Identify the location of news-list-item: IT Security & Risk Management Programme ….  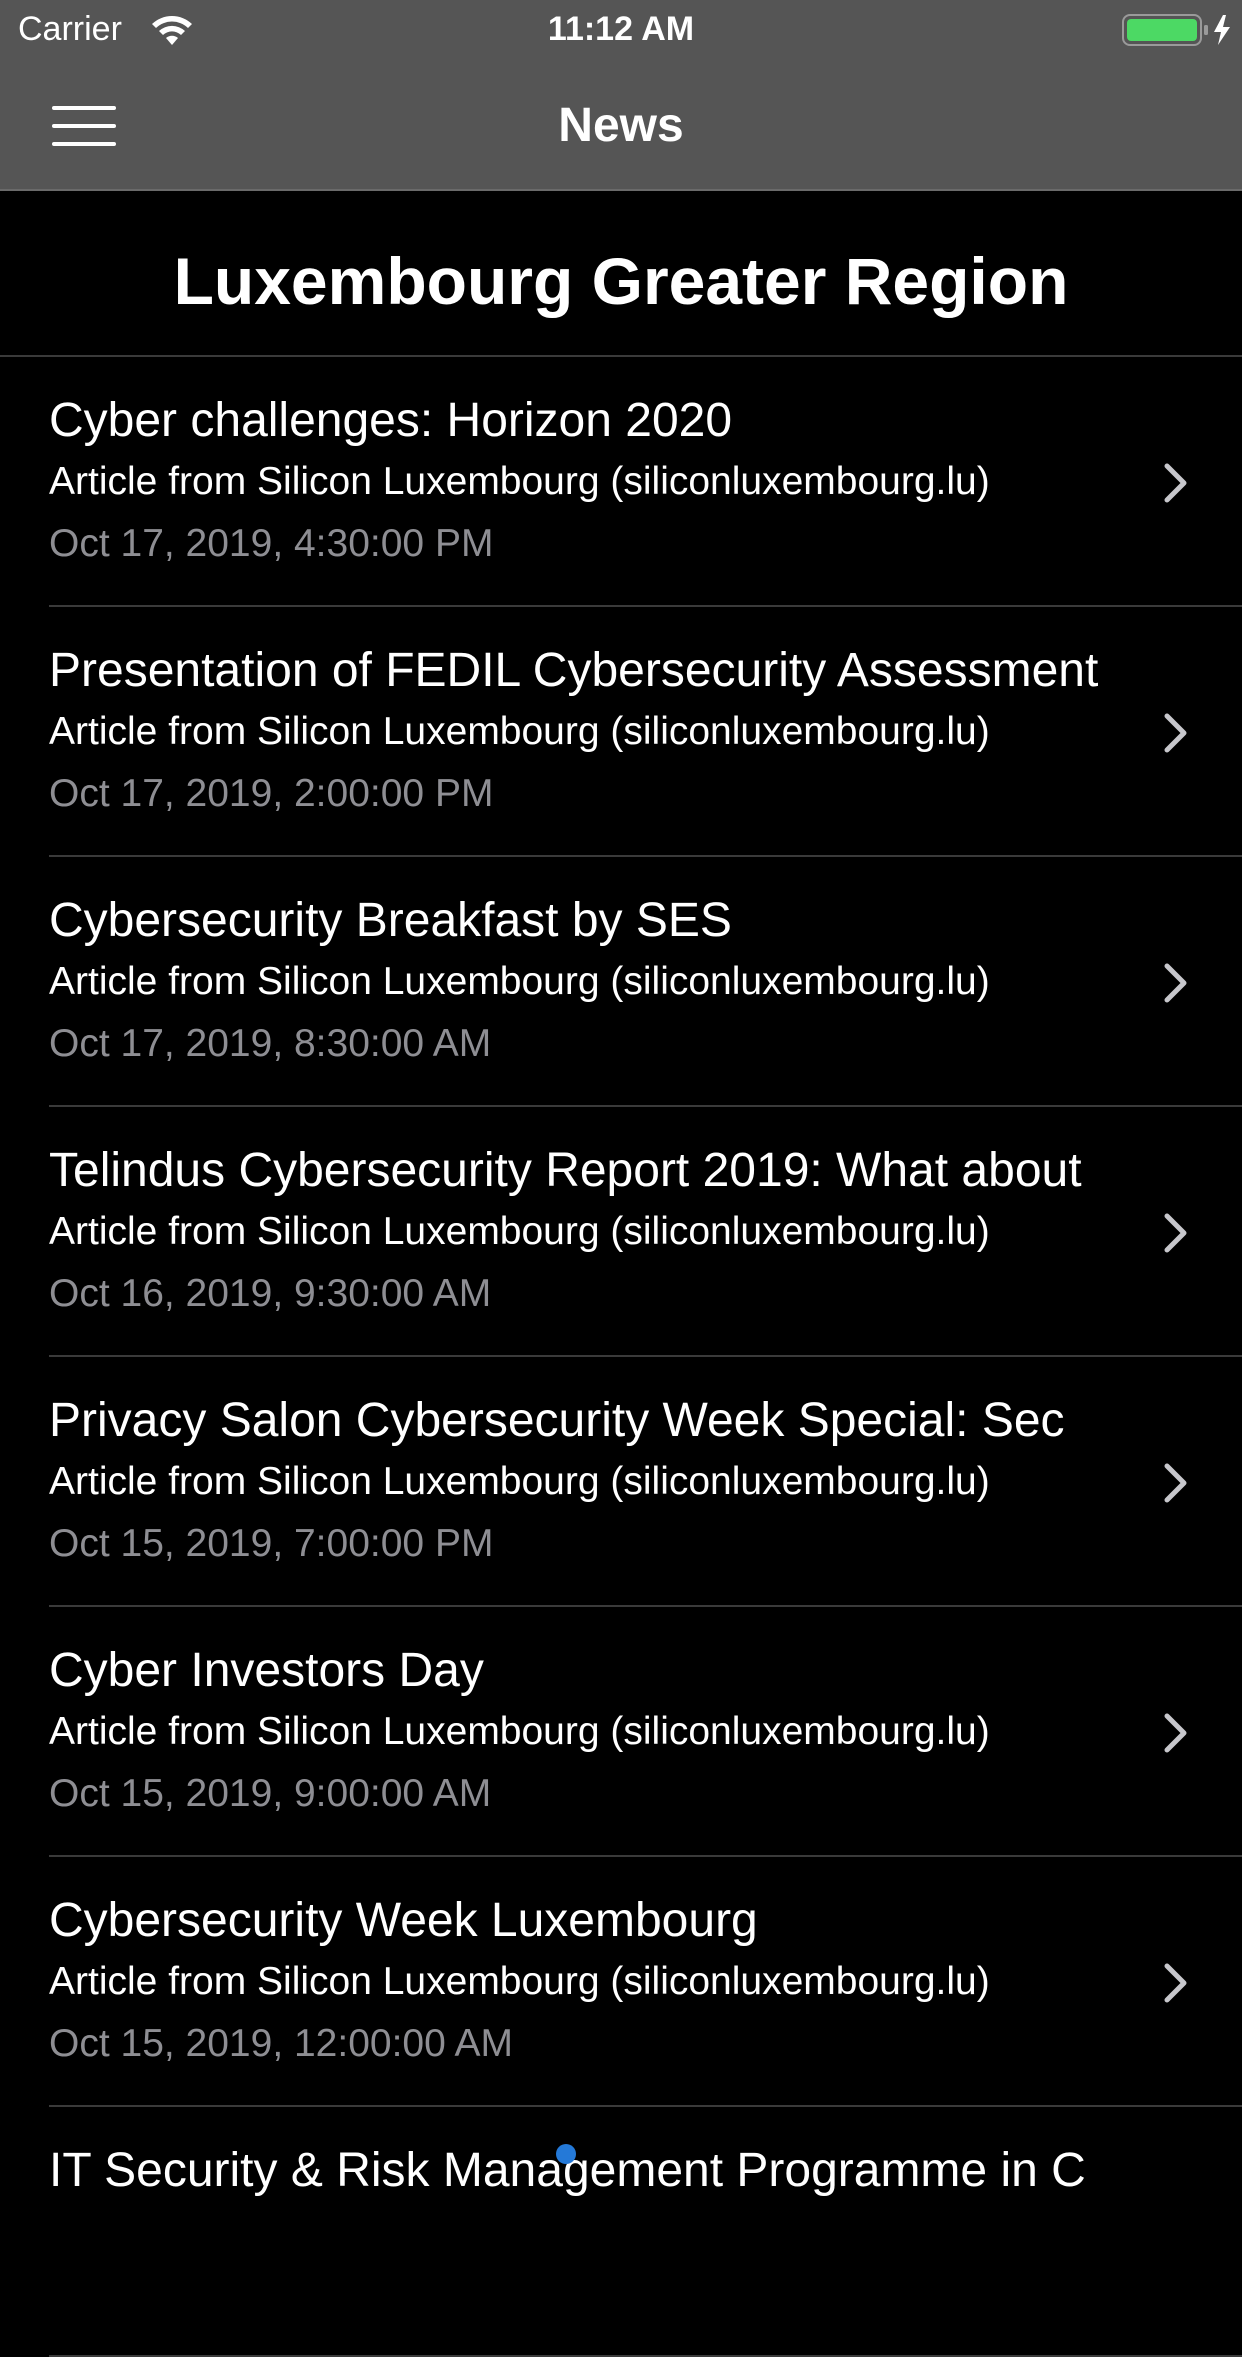
(621, 2232).